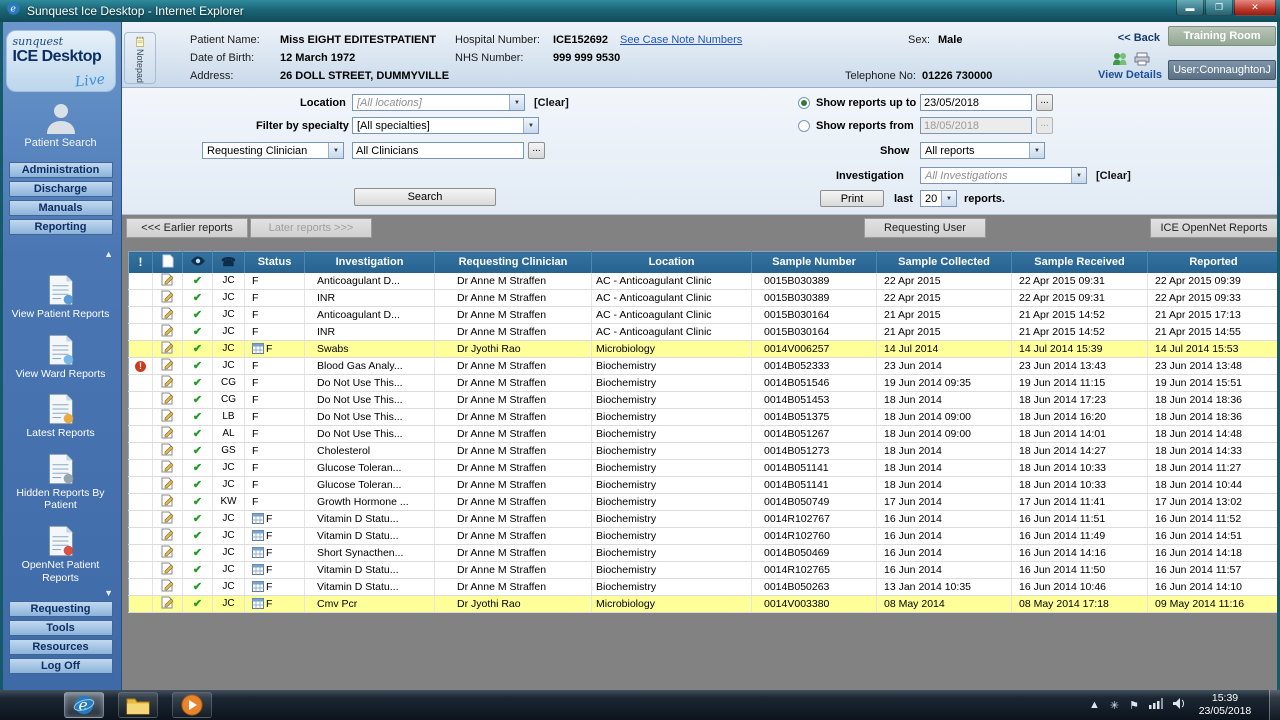 The image size is (1280, 720). I want to click on sidebar-item-requesting: Requesting, so click(60, 609).